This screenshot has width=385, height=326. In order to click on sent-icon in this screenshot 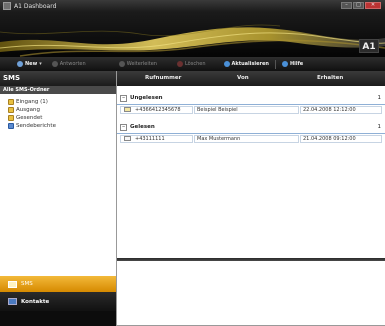, I will do `click(11, 118)`.